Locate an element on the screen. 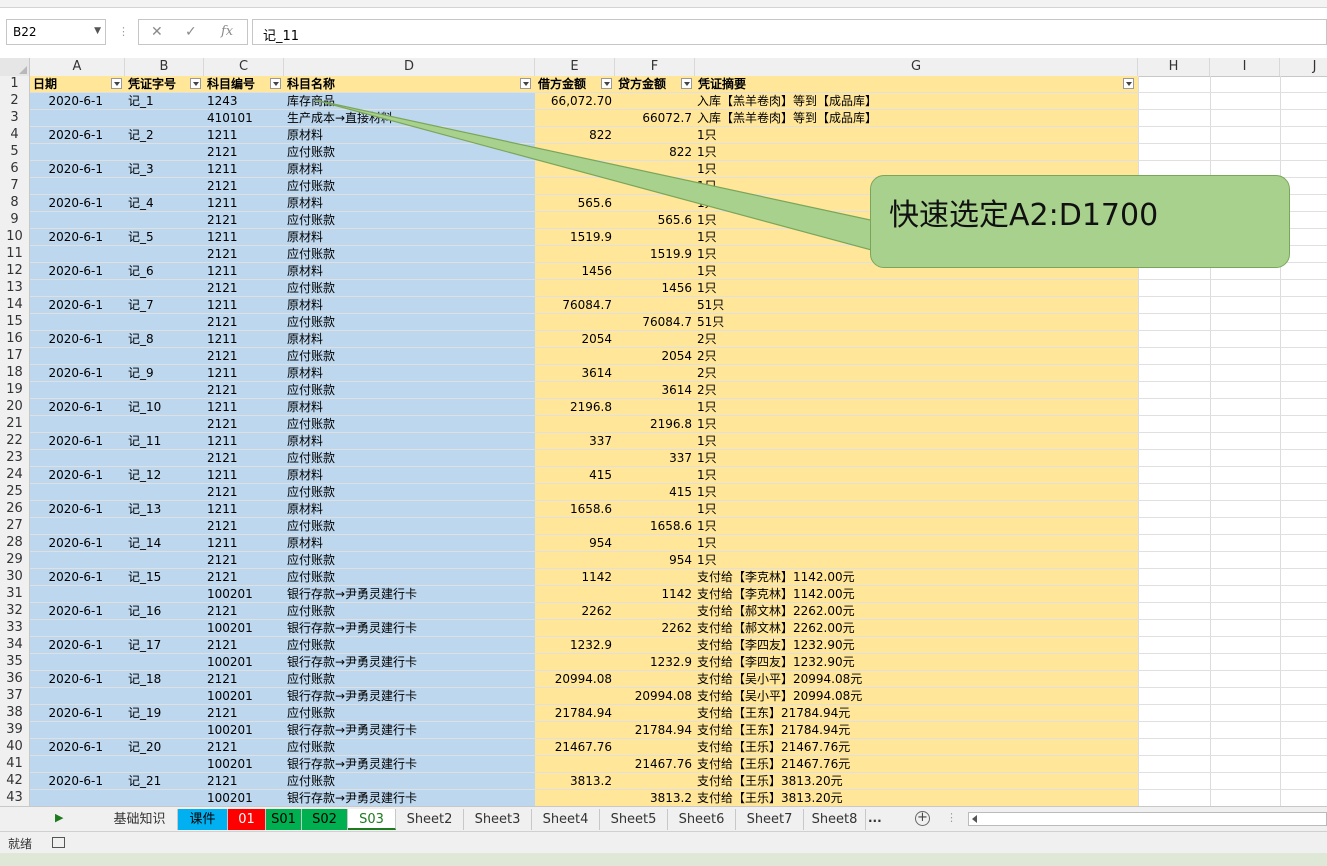  add-sheet-icon: + is located at coordinates (922, 818).